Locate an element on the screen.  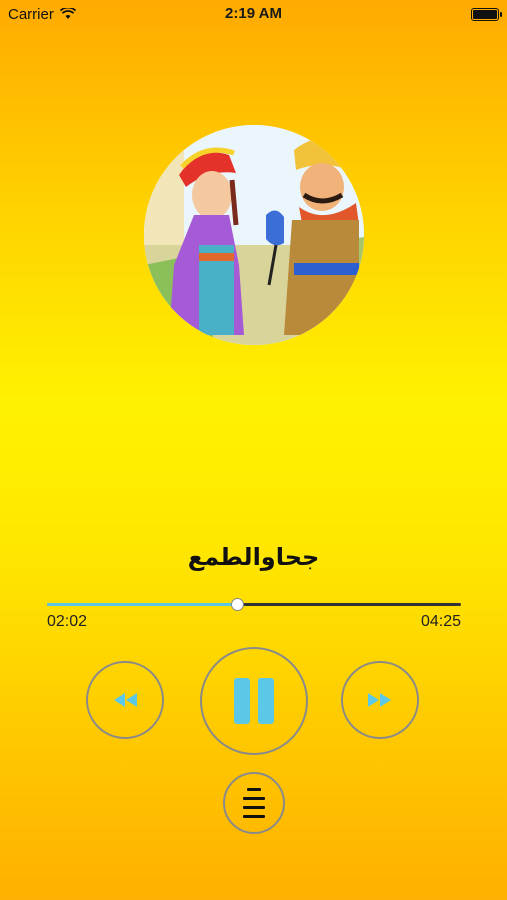
pause-icon-bar-right is located at coordinates (266, 701).